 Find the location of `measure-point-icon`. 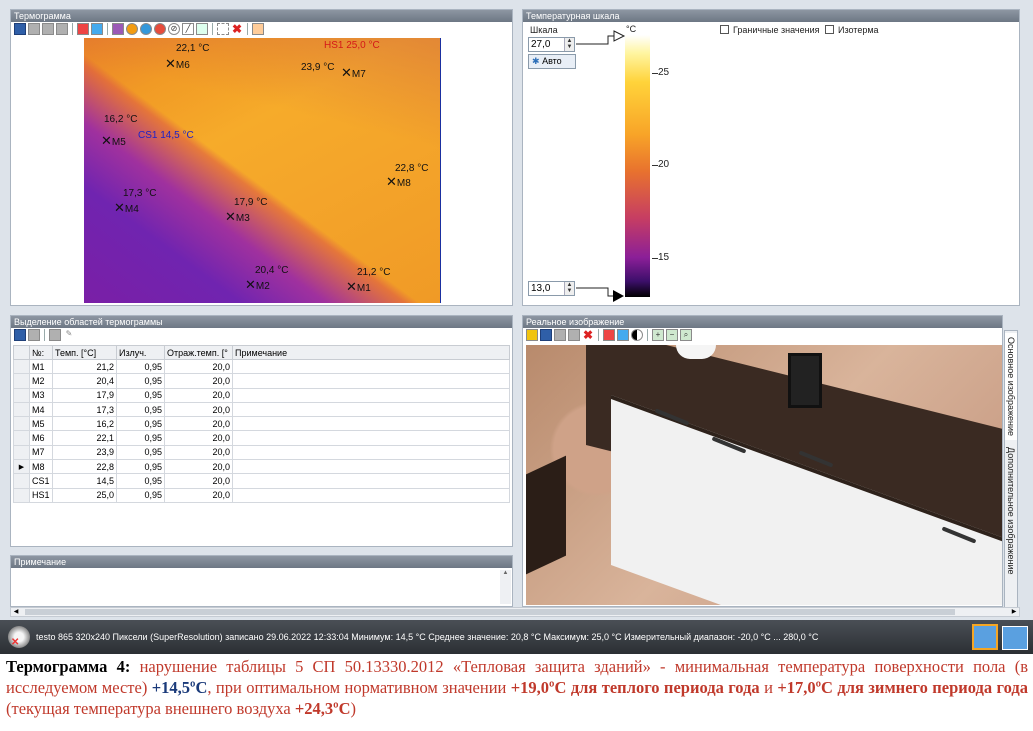

measure-point-icon is located at coordinates (132, 29).